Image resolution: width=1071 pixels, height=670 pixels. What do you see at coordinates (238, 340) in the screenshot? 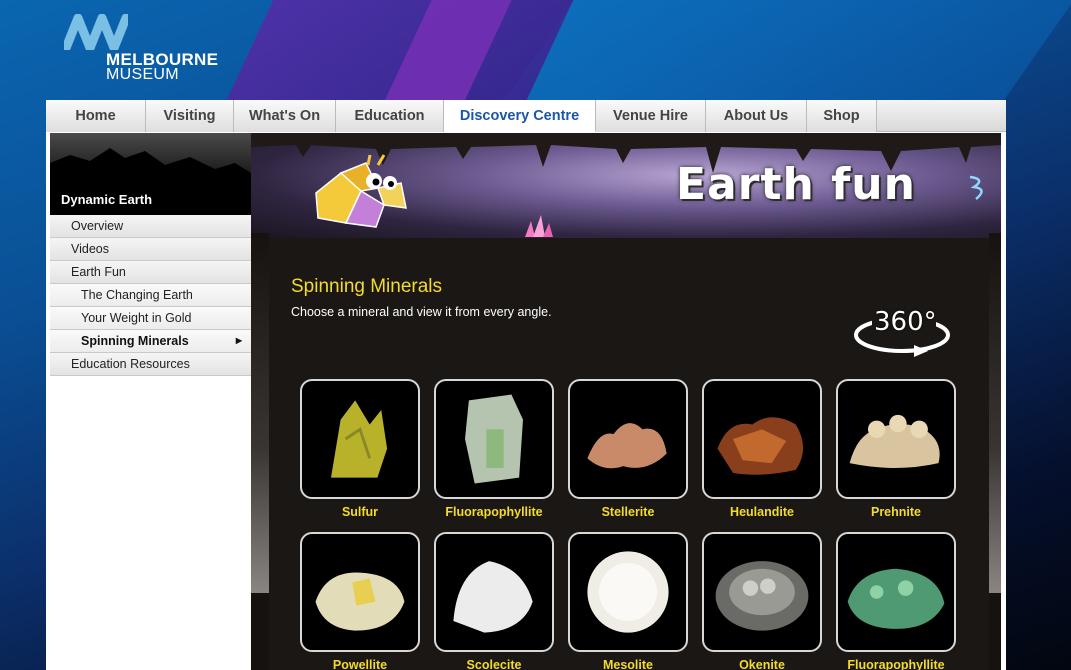
I see `caret-right-icon: ▶` at bounding box center [238, 340].